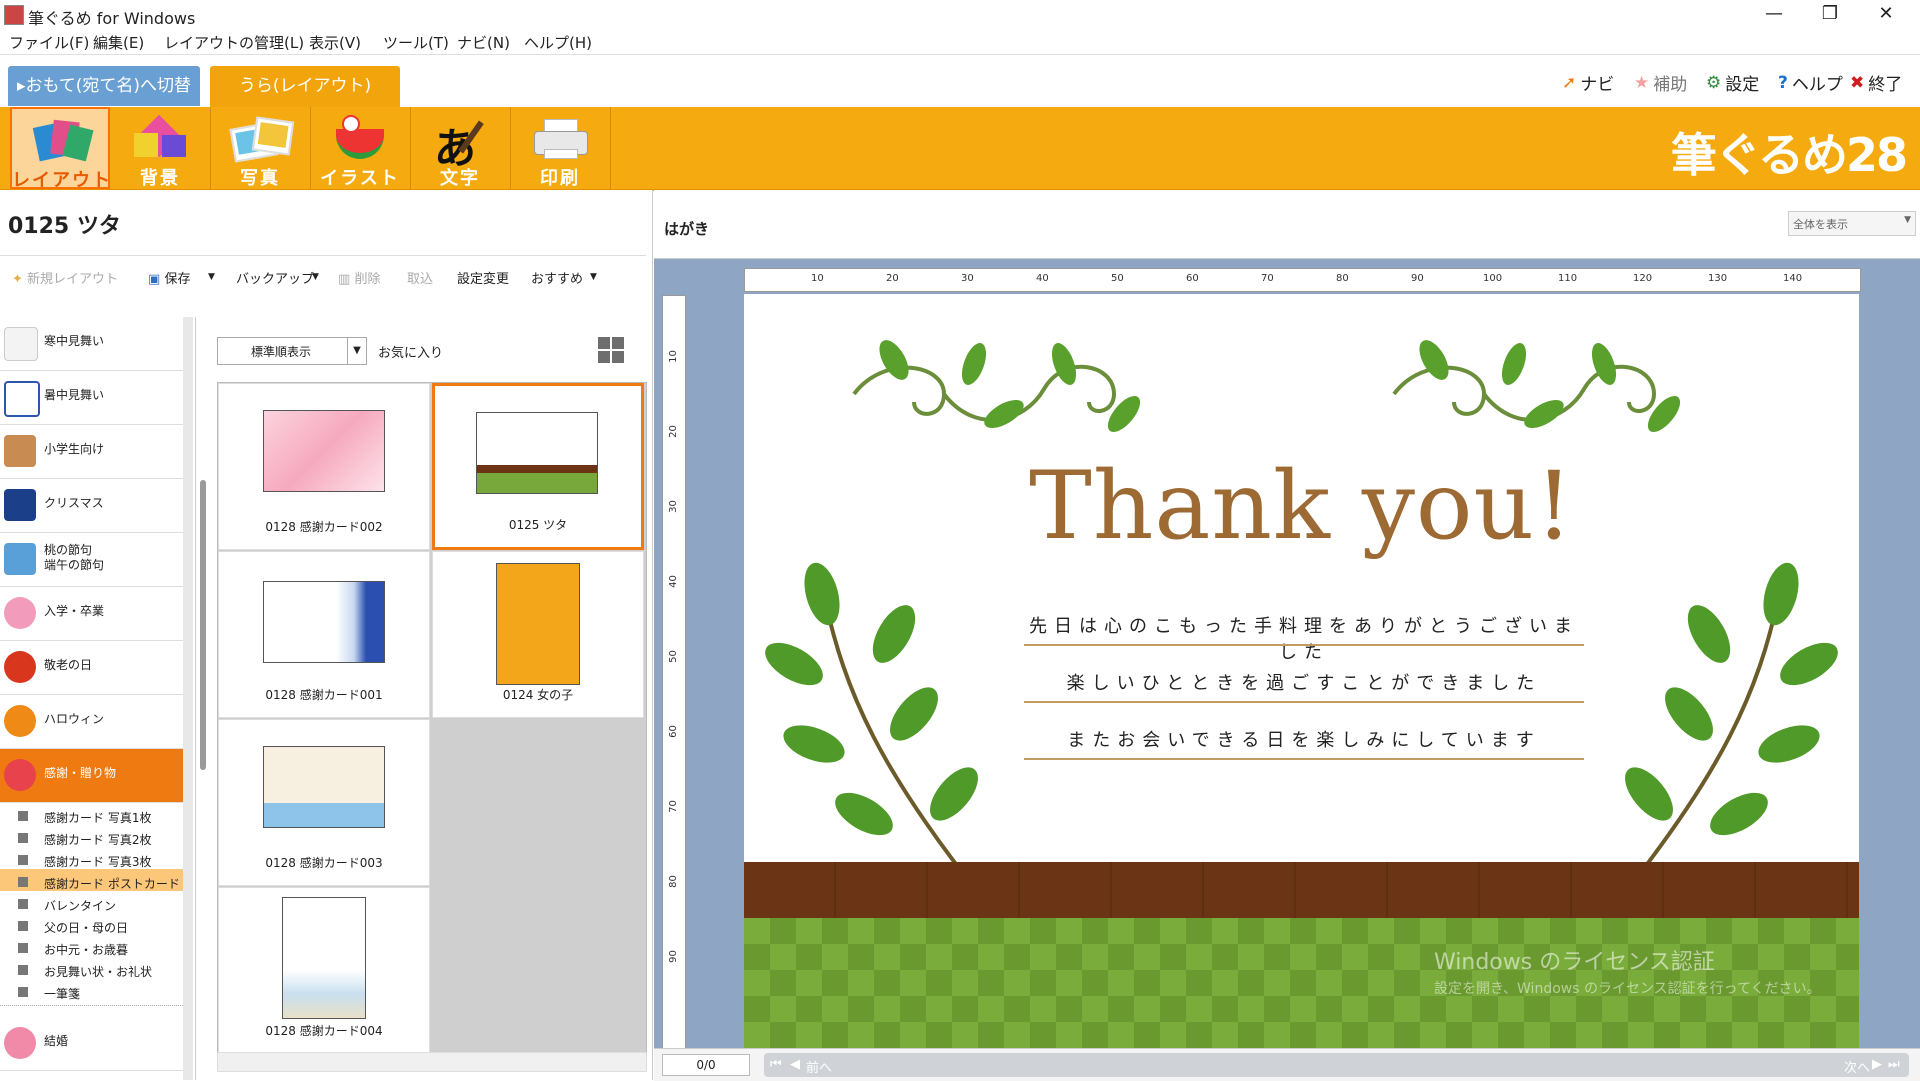  Describe the element at coordinates (432, 1062) in the screenshot. I see `thumbnail-scrollbar` at that location.